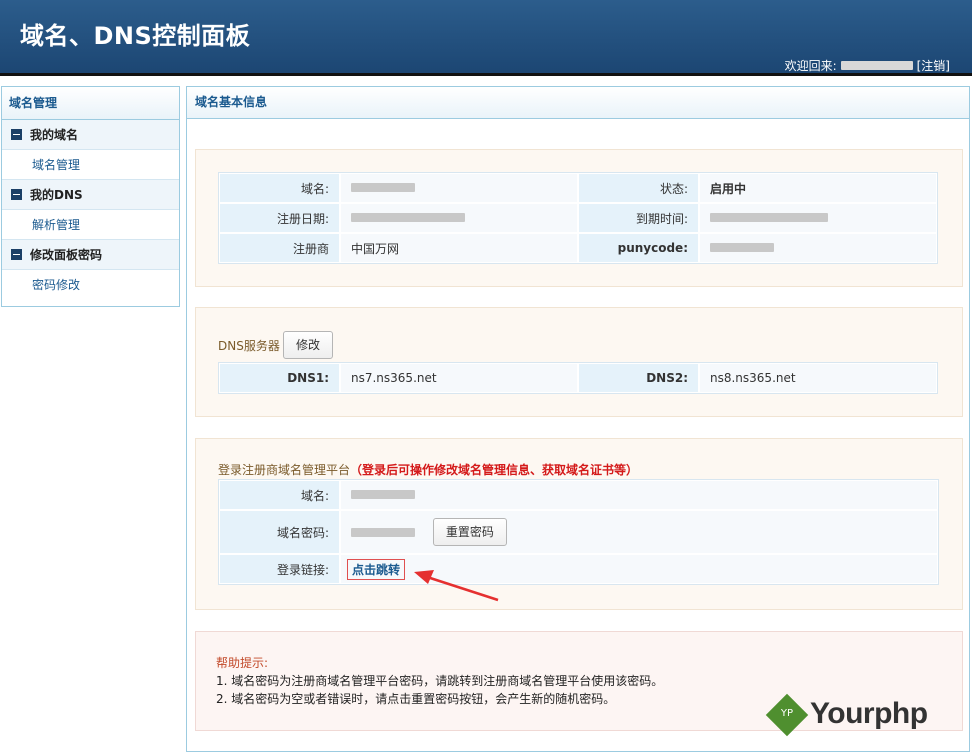  I want to click on dns2-label: DNS2:, so click(638, 378).